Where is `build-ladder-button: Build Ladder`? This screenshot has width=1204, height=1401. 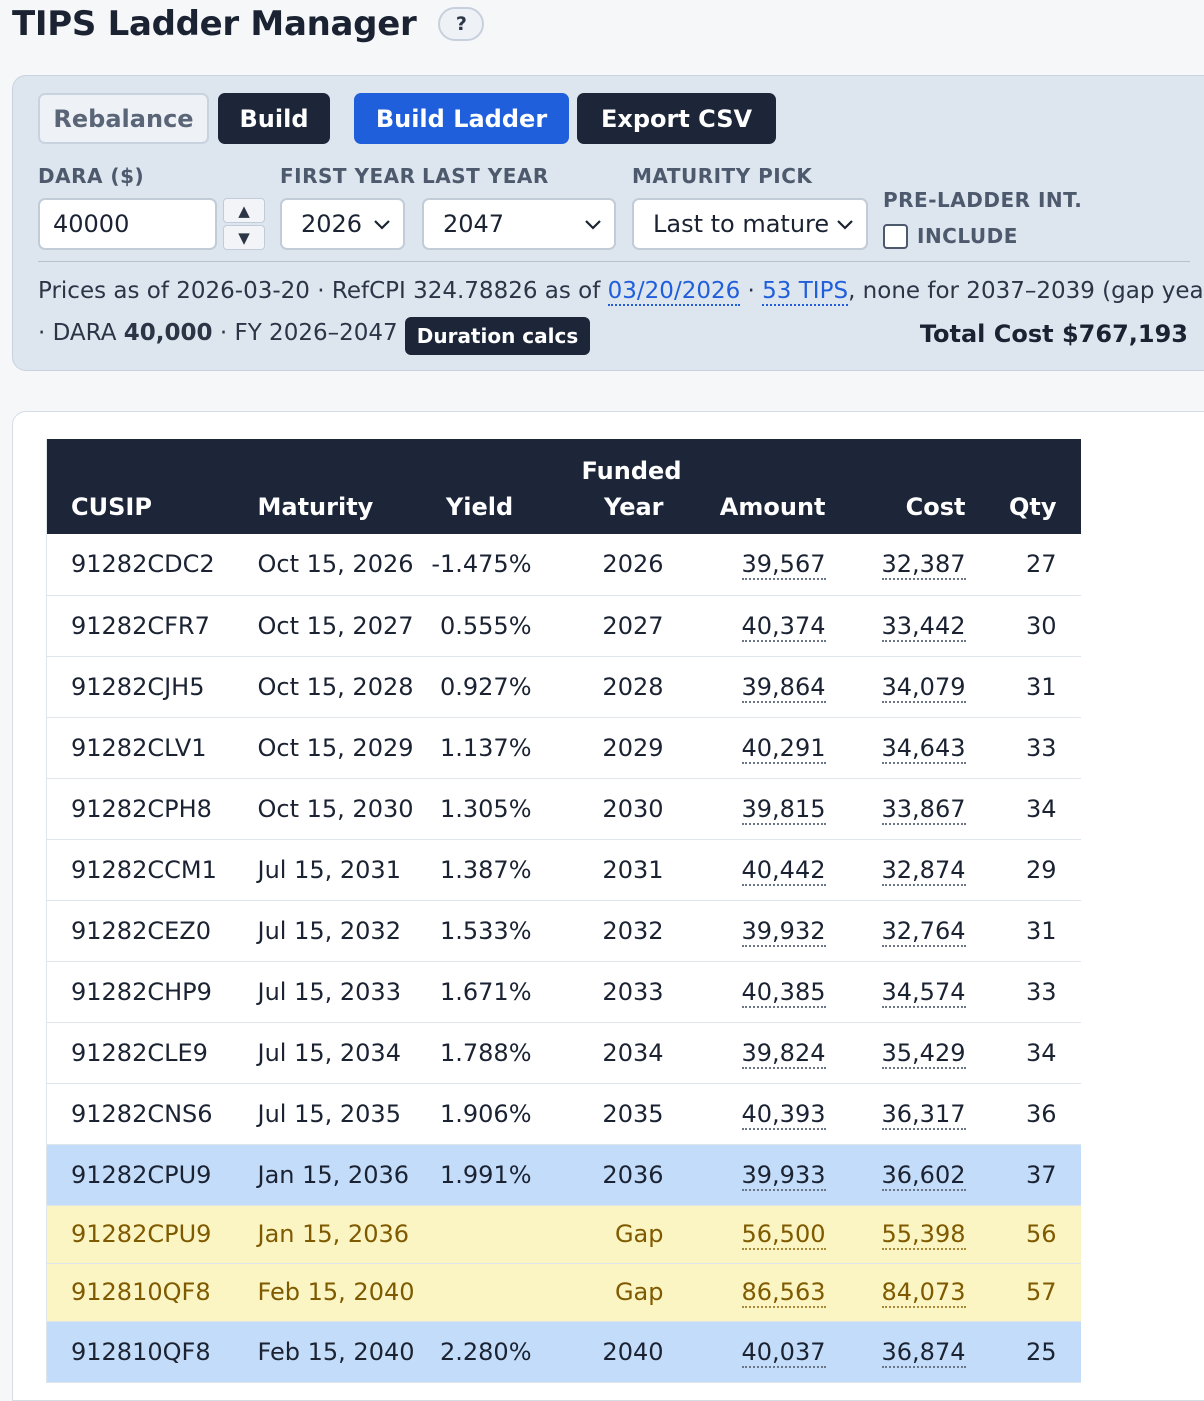 build-ladder-button: Build Ladder is located at coordinates (461, 118).